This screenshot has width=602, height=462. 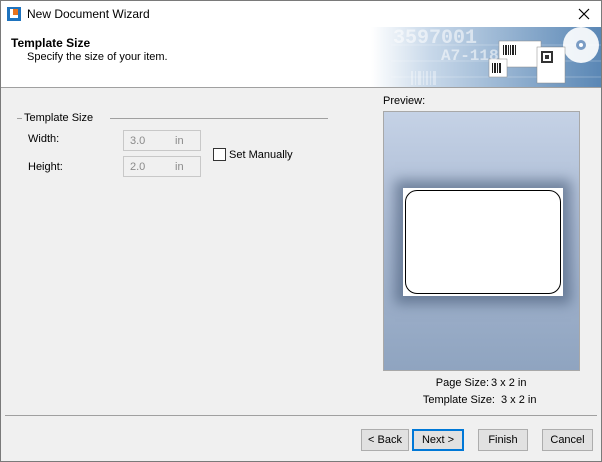 What do you see at coordinates (470, 56) in the screenshot?
I see `banner-code: A7-118` at bounding box center [470, 56].